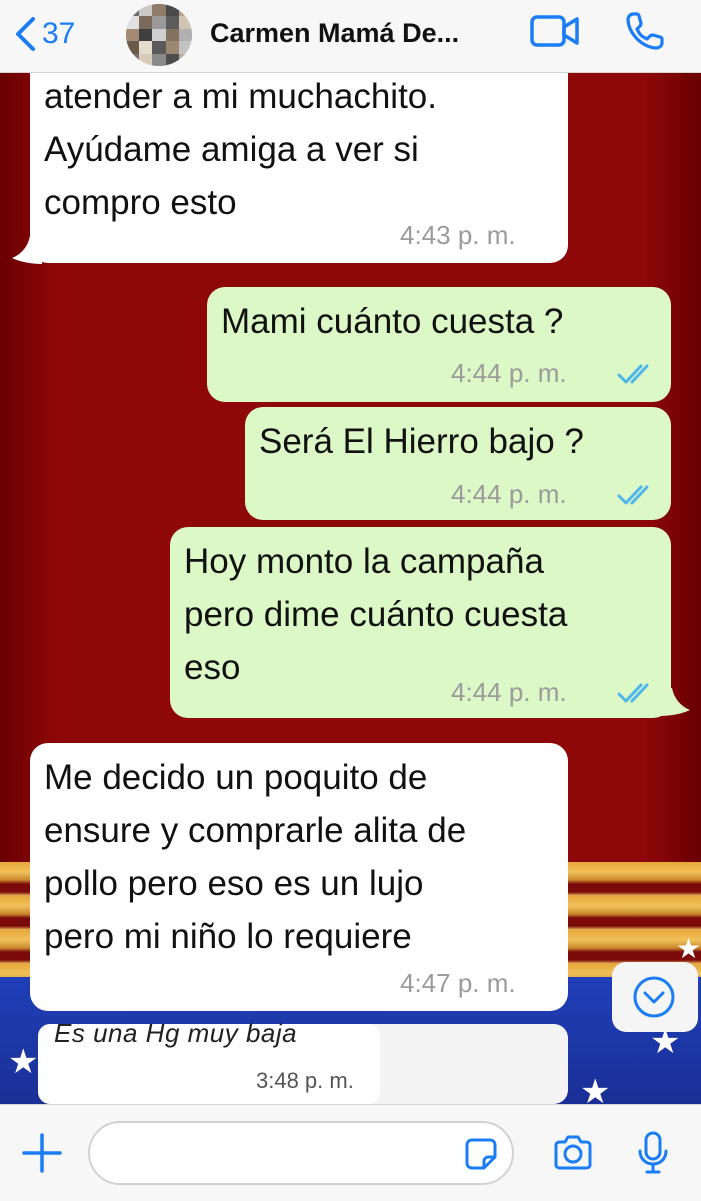 This screenshot has height=1201, width=701. Describe the element at coordinates (25, 34) in the screenshot. I see `chevron-left-icon` at that location.